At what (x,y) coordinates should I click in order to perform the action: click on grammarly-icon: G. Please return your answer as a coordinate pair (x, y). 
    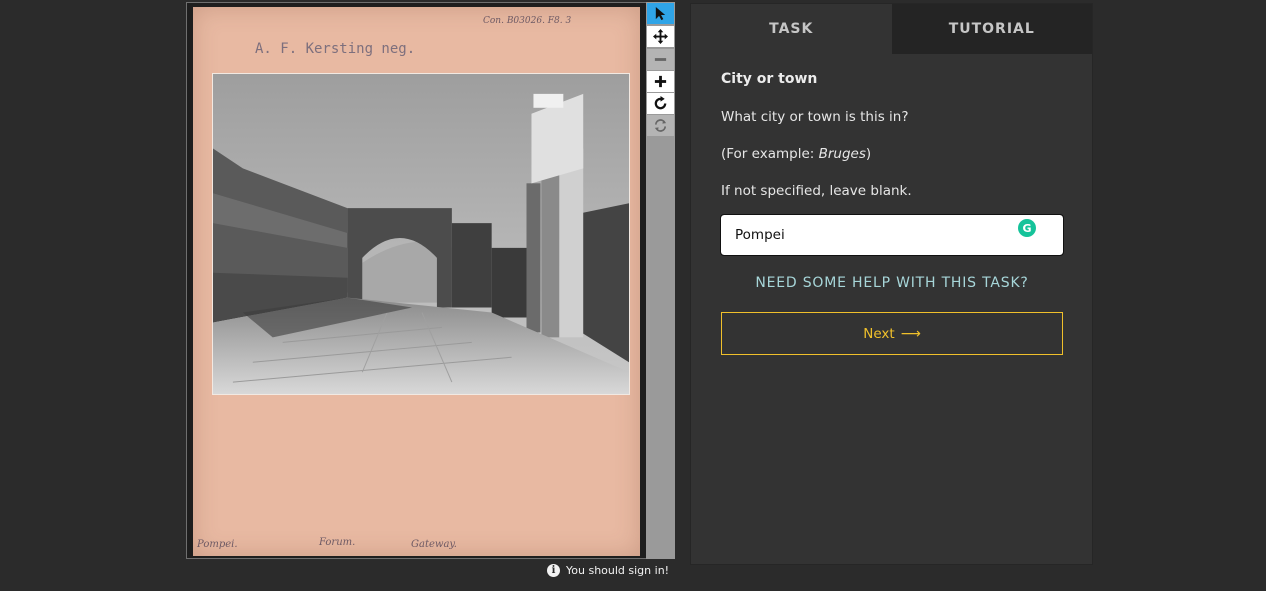
    Looking at the image, I should click on (1027, 228).